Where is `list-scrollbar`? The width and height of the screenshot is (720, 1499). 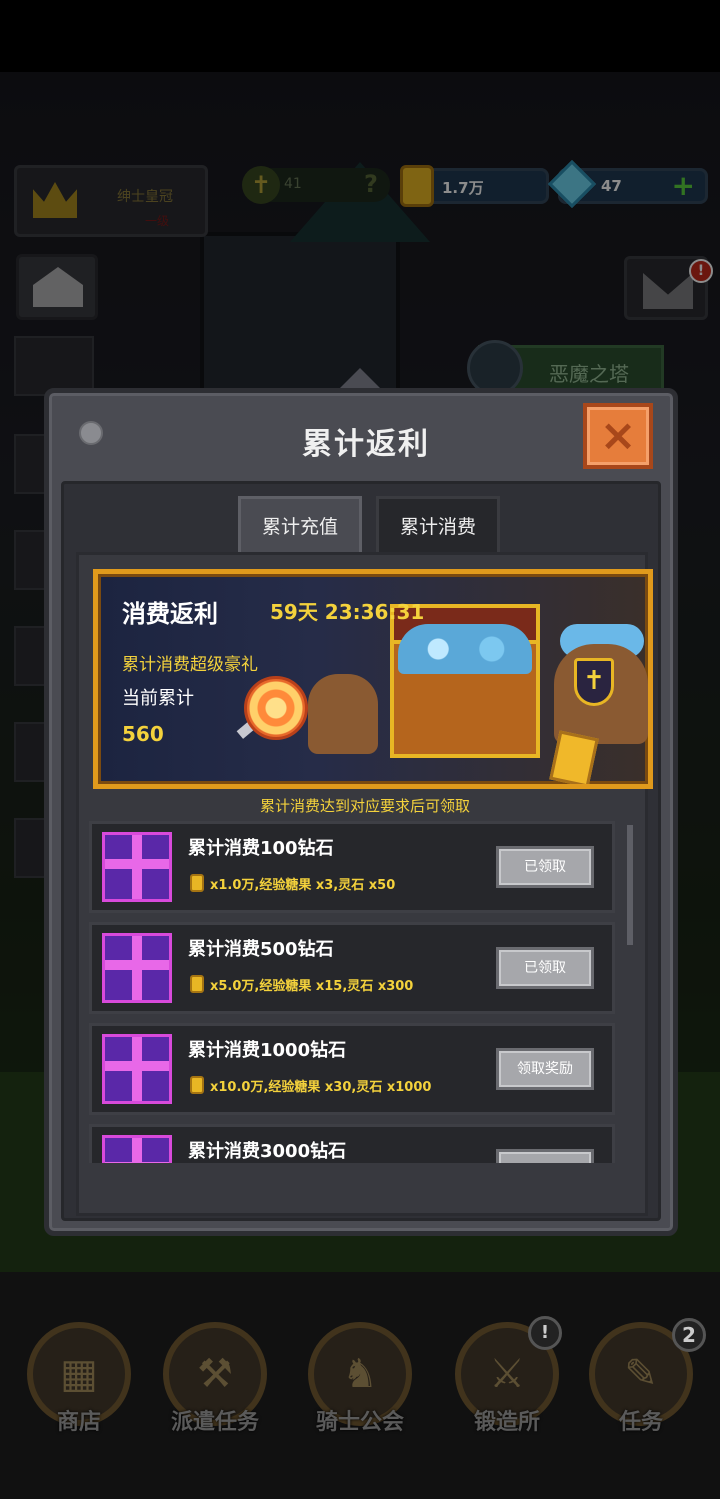
list-scrollbar is located at coordinates (630, 885).